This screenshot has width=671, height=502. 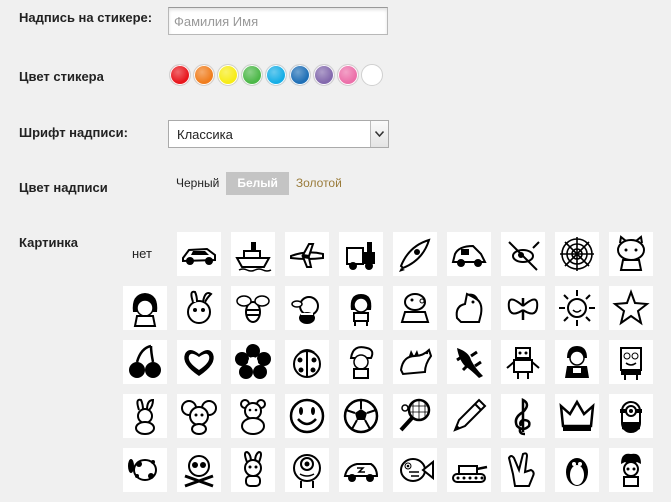 I want to click on text-color-black-option: Черный, so click(x=197, y=183).